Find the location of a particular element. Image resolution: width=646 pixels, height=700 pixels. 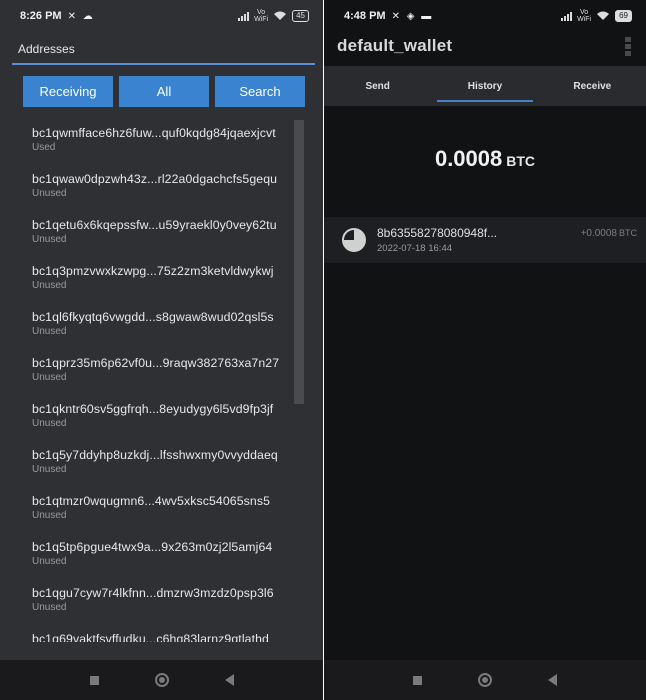

tab-receive: Receive is located at coordinates (592, 86).